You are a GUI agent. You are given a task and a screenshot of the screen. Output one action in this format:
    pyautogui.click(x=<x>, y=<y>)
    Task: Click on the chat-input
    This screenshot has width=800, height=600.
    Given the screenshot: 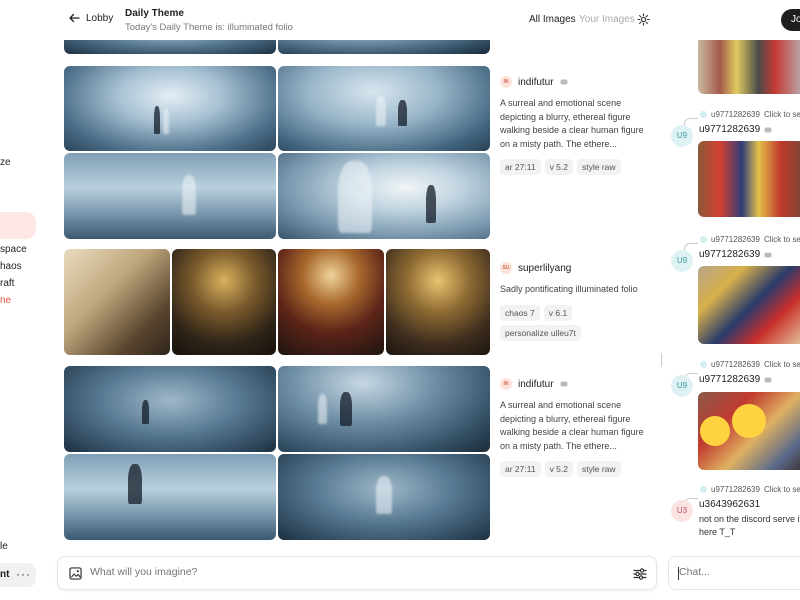 What is the action you would take?
    pyautogui.click(x=739, y=572)
    